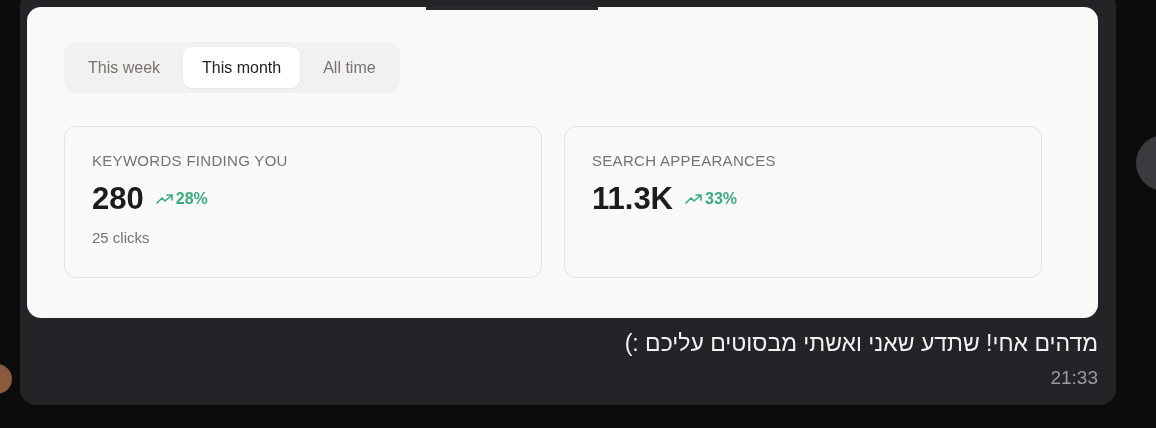 The width and height of the screenshot is (1156, 428). I want to click on stat-subtext: 25 clicks, so click(121, 237).